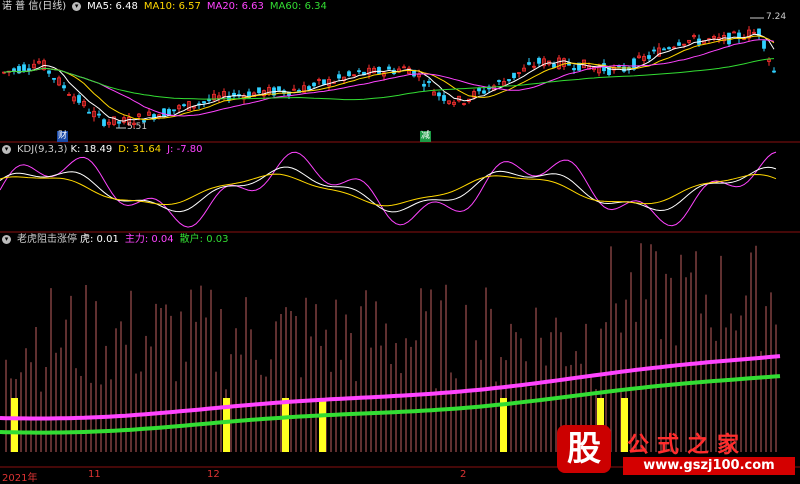  I want to click on indicator-hu: 虎: 0.01, so click(99, 239).